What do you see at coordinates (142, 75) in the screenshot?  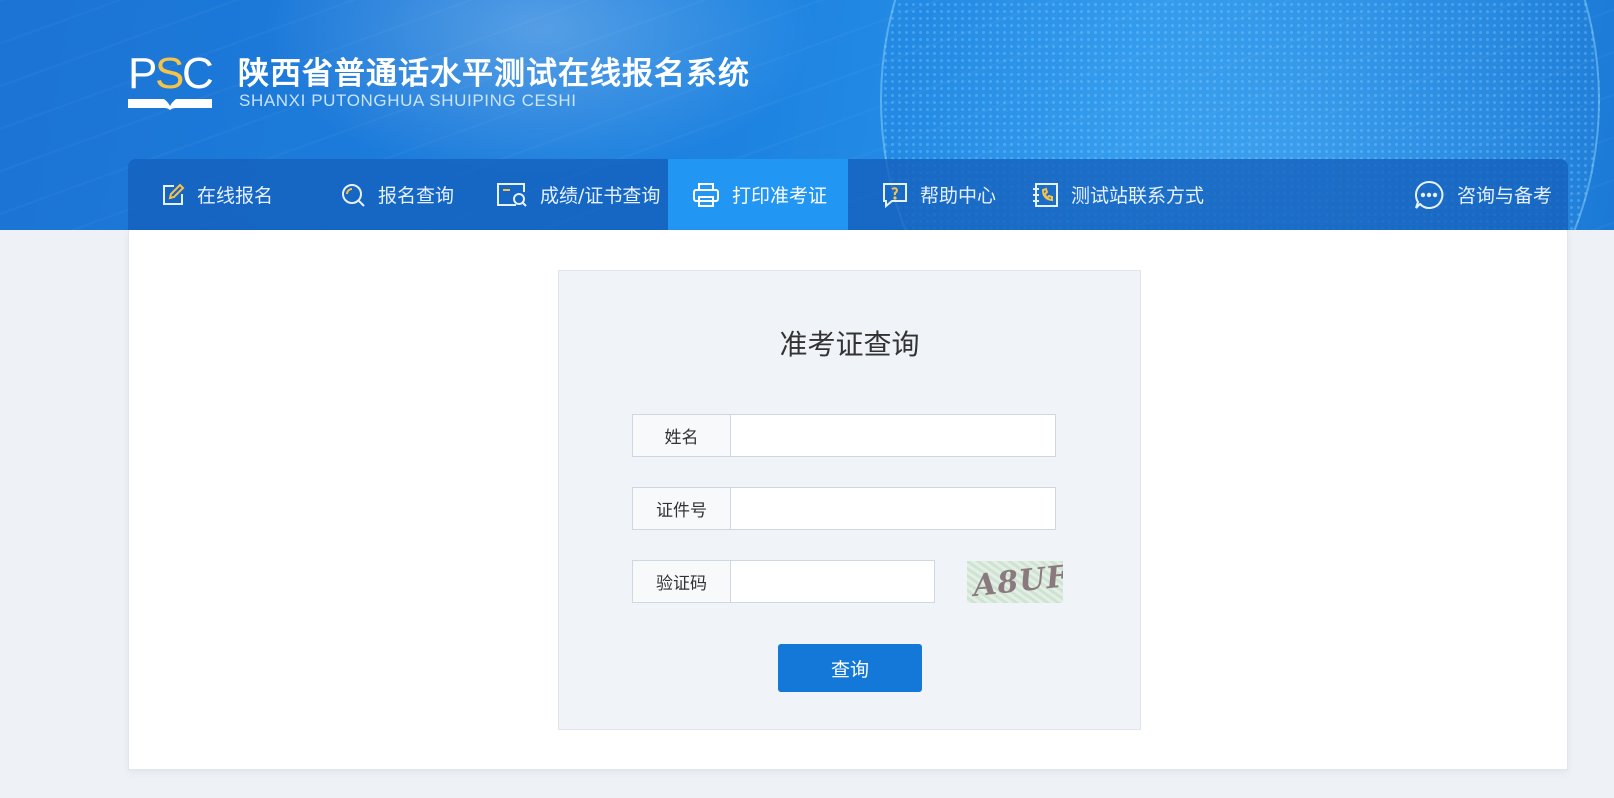 I see `logo-letter-p: P` at bounding box center [142, 75].